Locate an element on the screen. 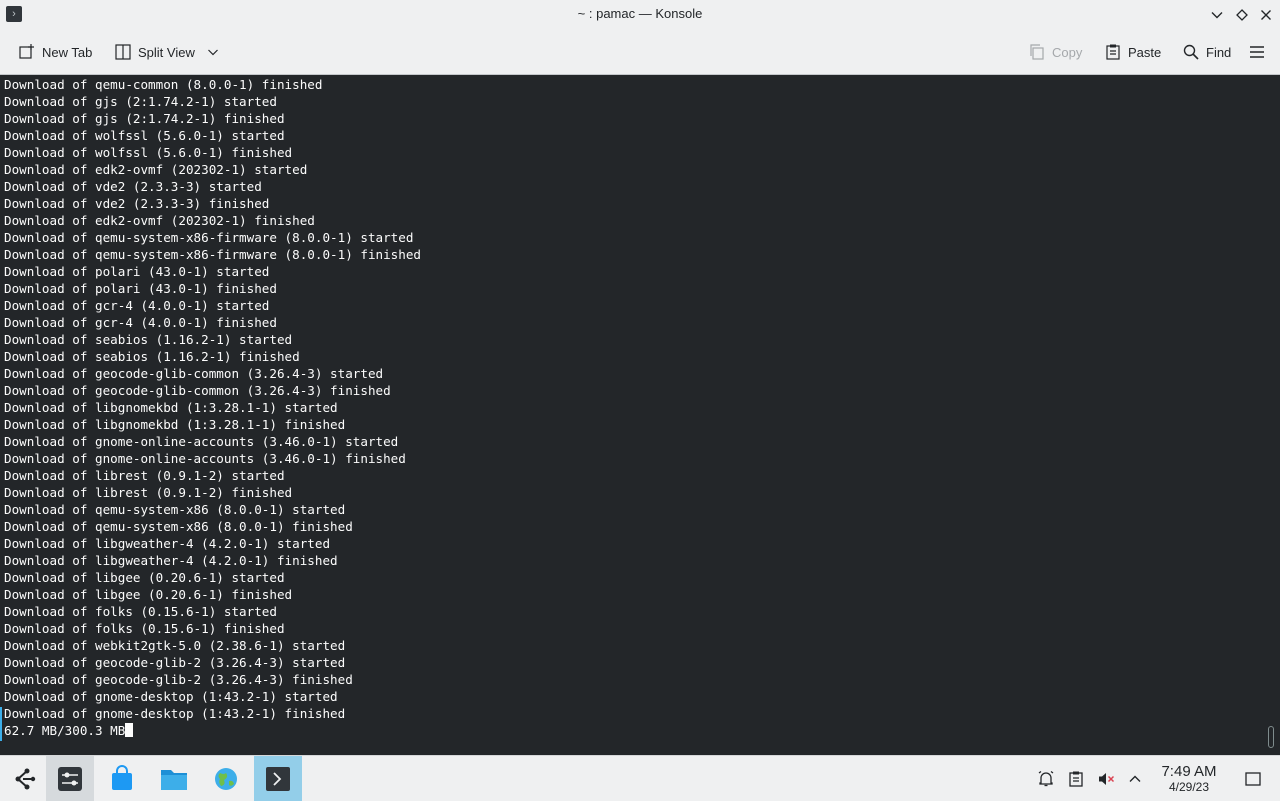 The width and height of the screenshot is (1280, 801). settings-sliders-icon is located at coordinates (70, 778).